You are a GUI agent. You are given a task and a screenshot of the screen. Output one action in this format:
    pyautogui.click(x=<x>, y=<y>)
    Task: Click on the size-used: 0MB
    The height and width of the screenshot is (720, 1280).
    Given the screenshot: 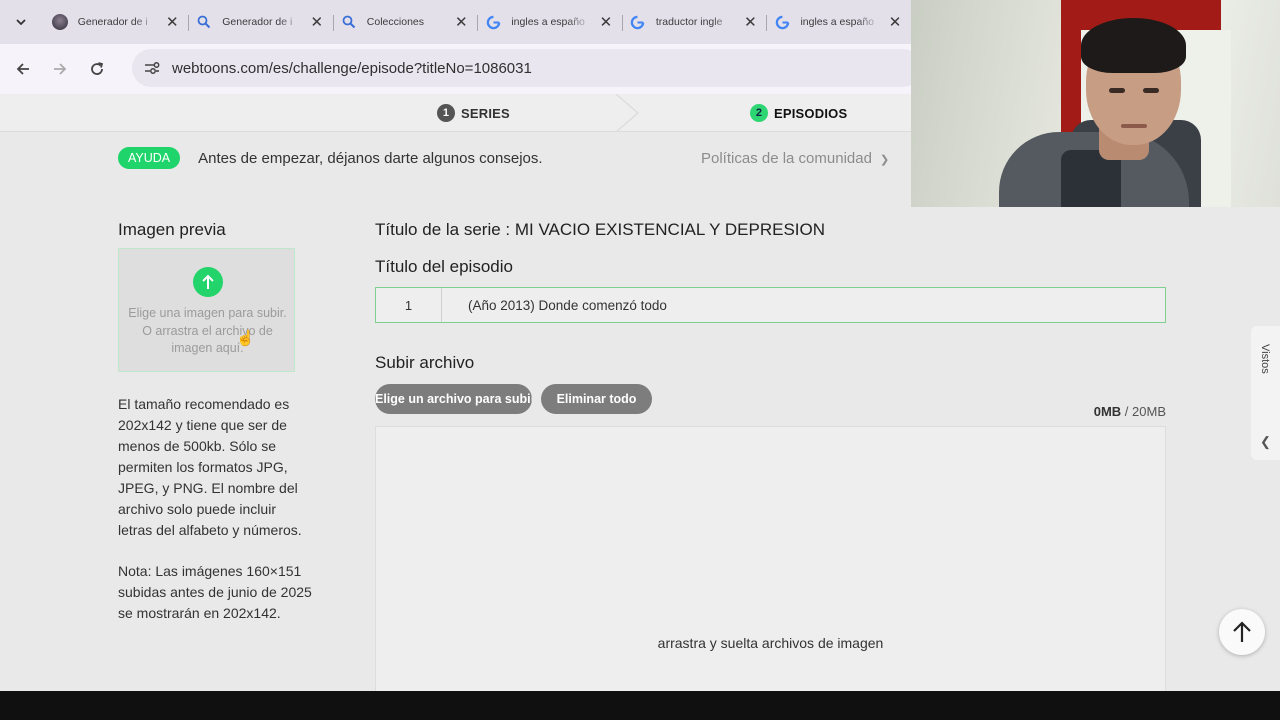 What is the action you would take?
    pyautogui.click(x=1107, y=411)
    